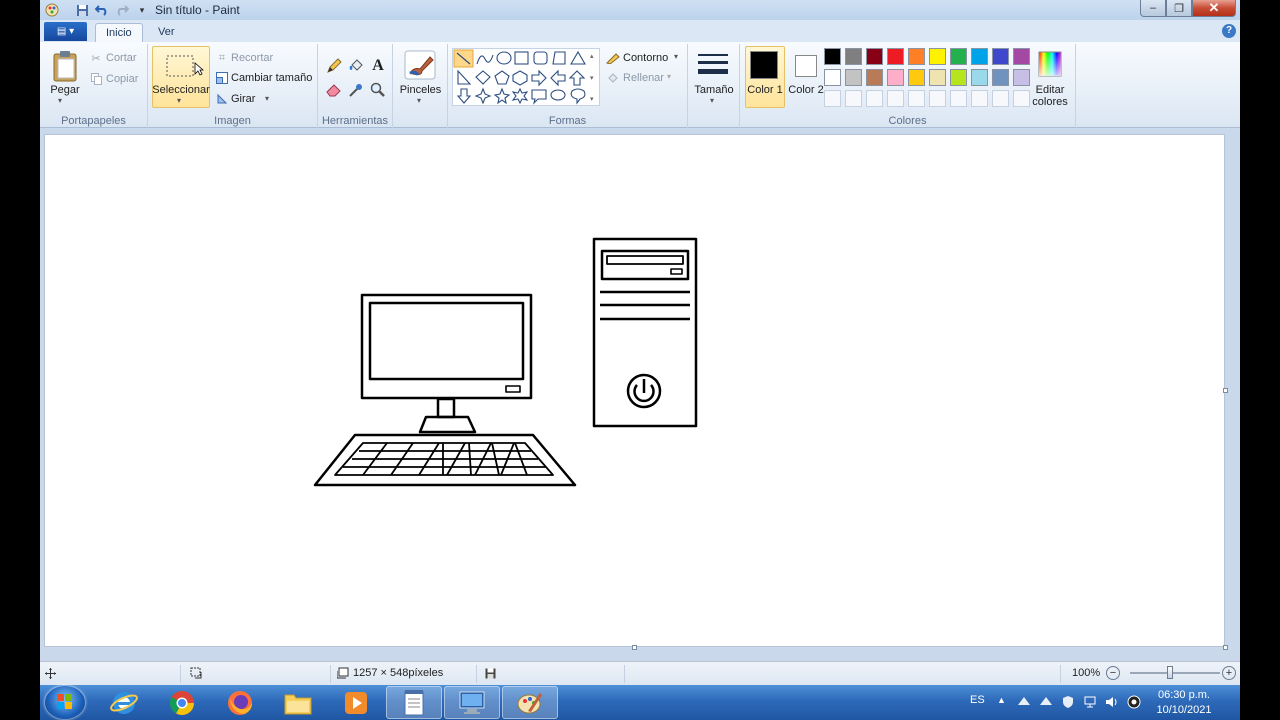 The height and width of the screenshot is (720, 1280). I want to click on resize-handle-right, so click(1225, 390).